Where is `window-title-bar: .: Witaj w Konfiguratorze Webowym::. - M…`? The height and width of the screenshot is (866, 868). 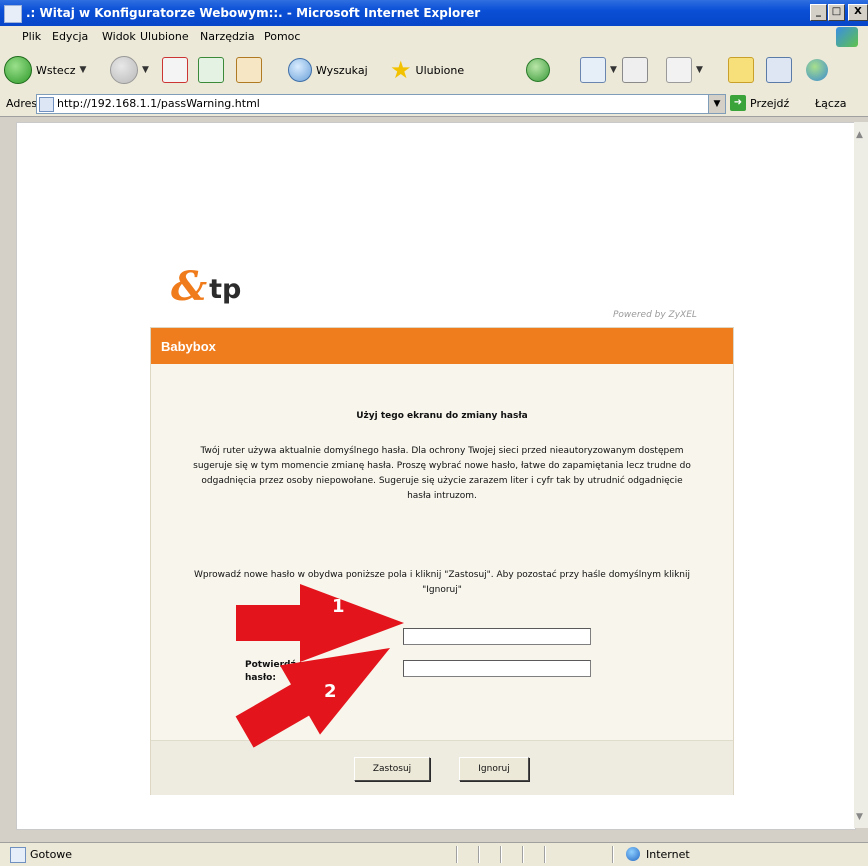
window-title-bar: .: Witaj w Konfiguratorze Webowym::. - M… is located at coordinates (434, 13).